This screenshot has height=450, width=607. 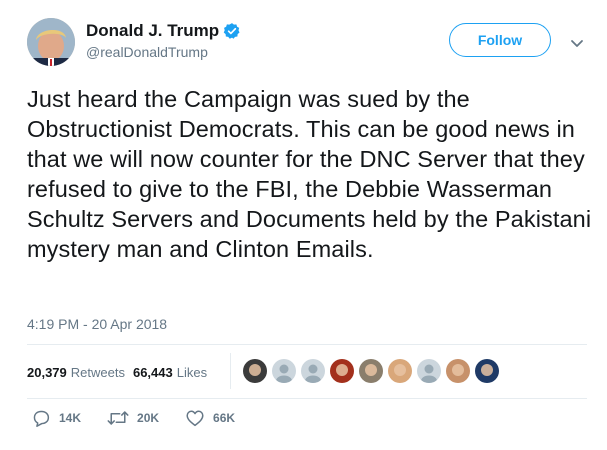 I want to click on display-name: Donald J. Trump, so click(x=152, y=31).